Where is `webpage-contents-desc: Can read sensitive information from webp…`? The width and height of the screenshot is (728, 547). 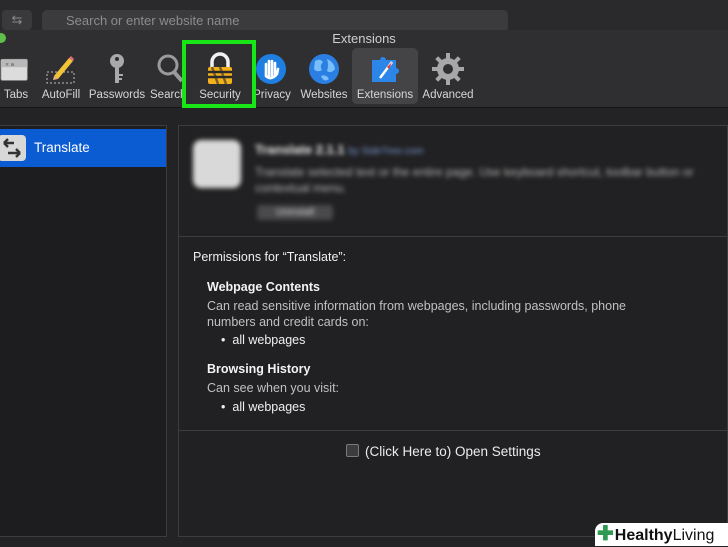 webpage-contents-desc: Can read sensitive information from webp… is located at coordinates (416, 314).